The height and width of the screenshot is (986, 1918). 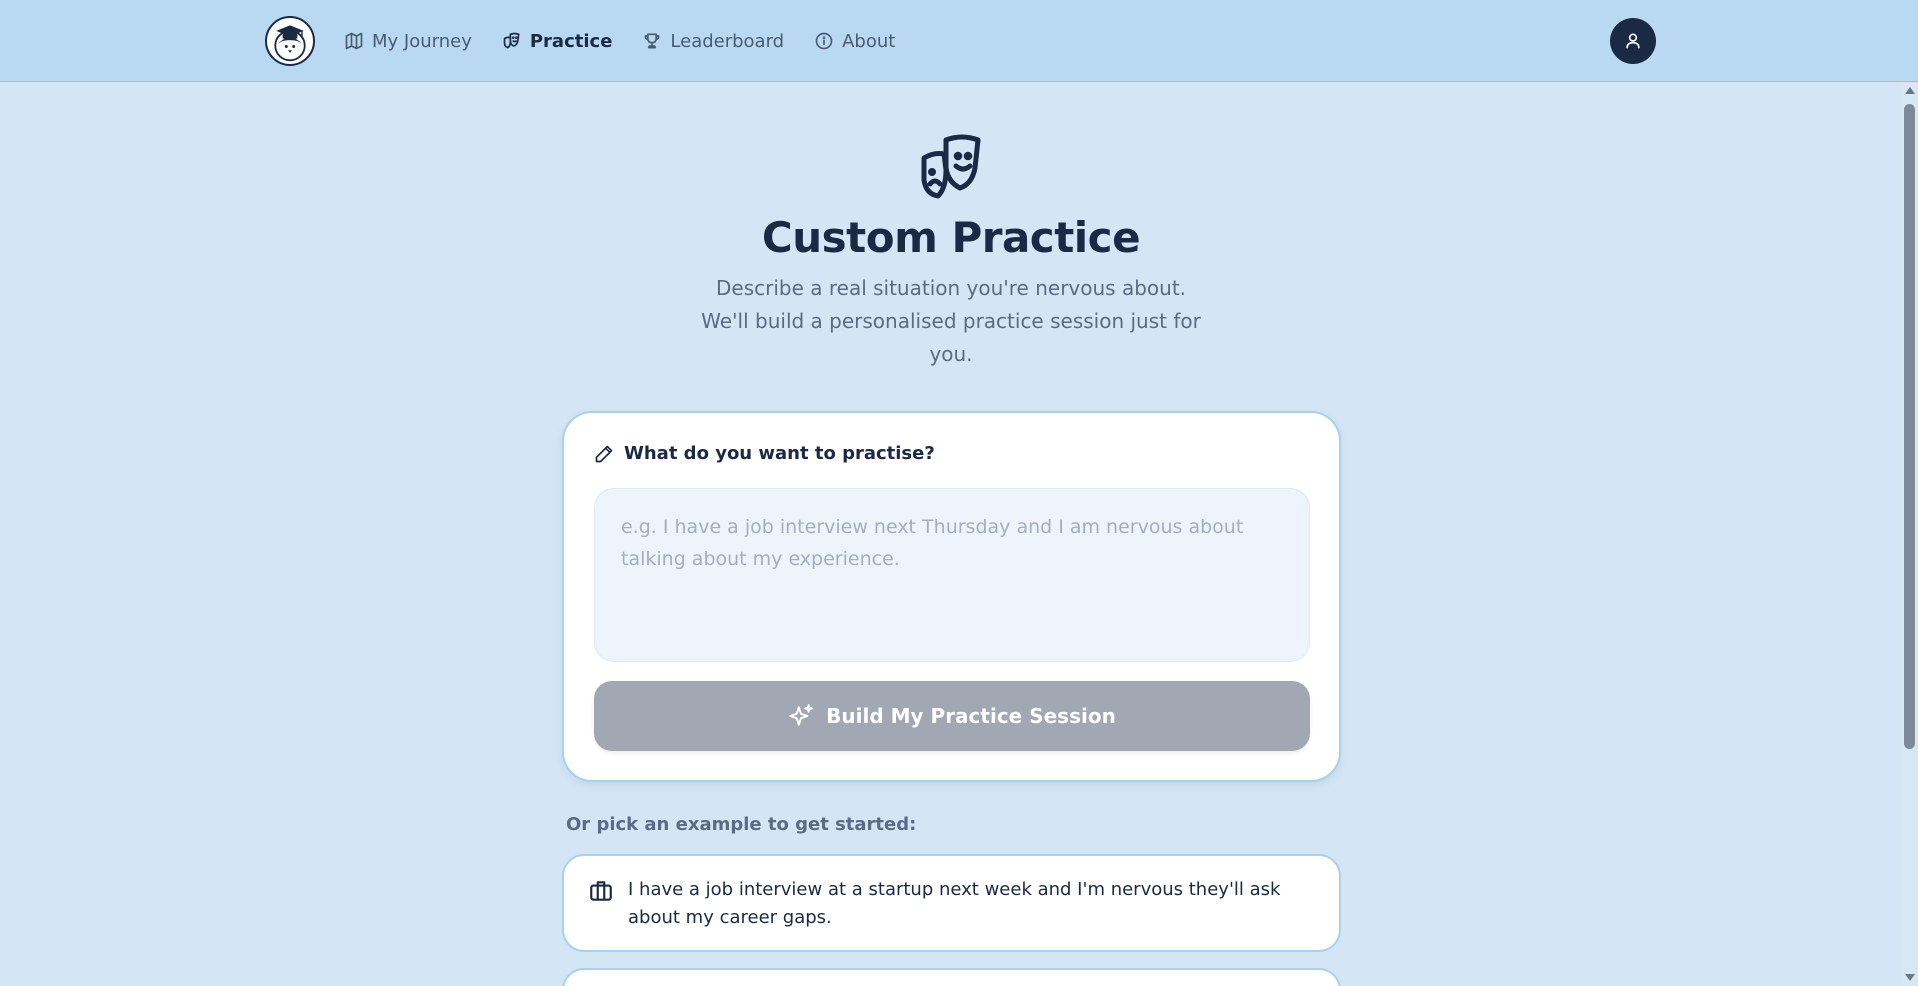 What do you see at coordinates (1910, 977) in the screenshot?
I see `scroll-down-arrow-icon` at bounding box center [1910, 977].